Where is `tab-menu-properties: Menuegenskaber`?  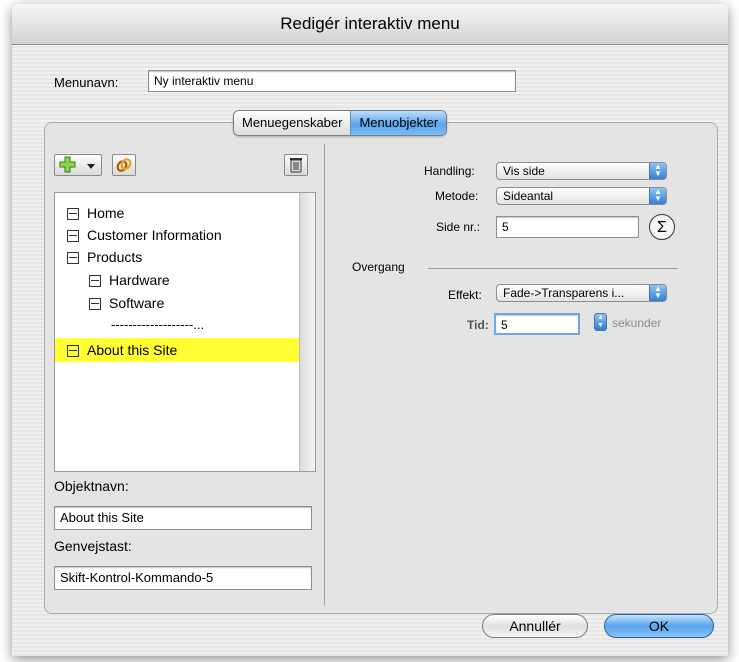
tab-menu-properties: Menuegenskaber is located at coordinates (292, 123).